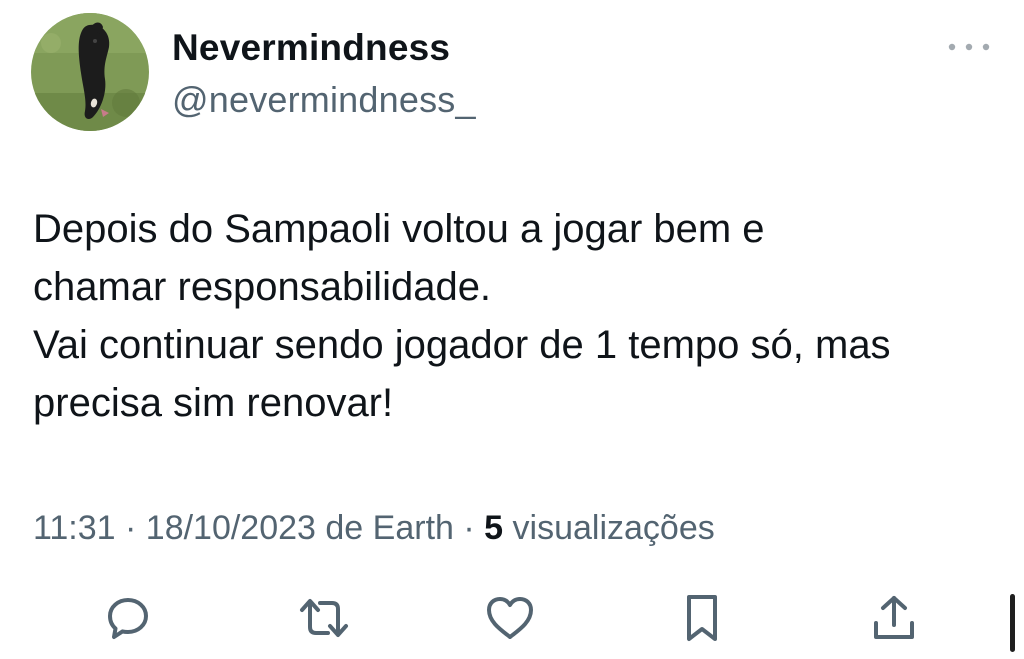  I want to click on bookmark-icon, so click(702, 618).